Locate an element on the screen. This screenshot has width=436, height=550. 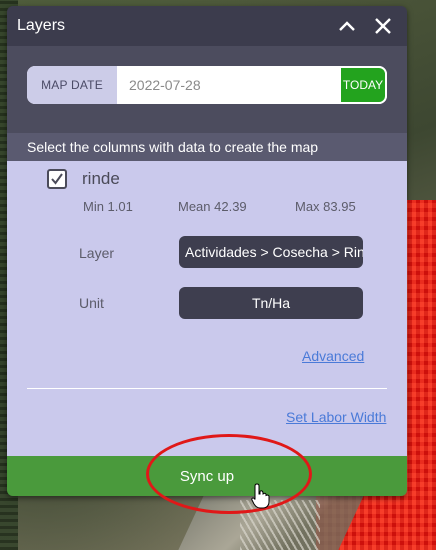
map-date-label: MAP DATE is located at coordinates (72, 85).